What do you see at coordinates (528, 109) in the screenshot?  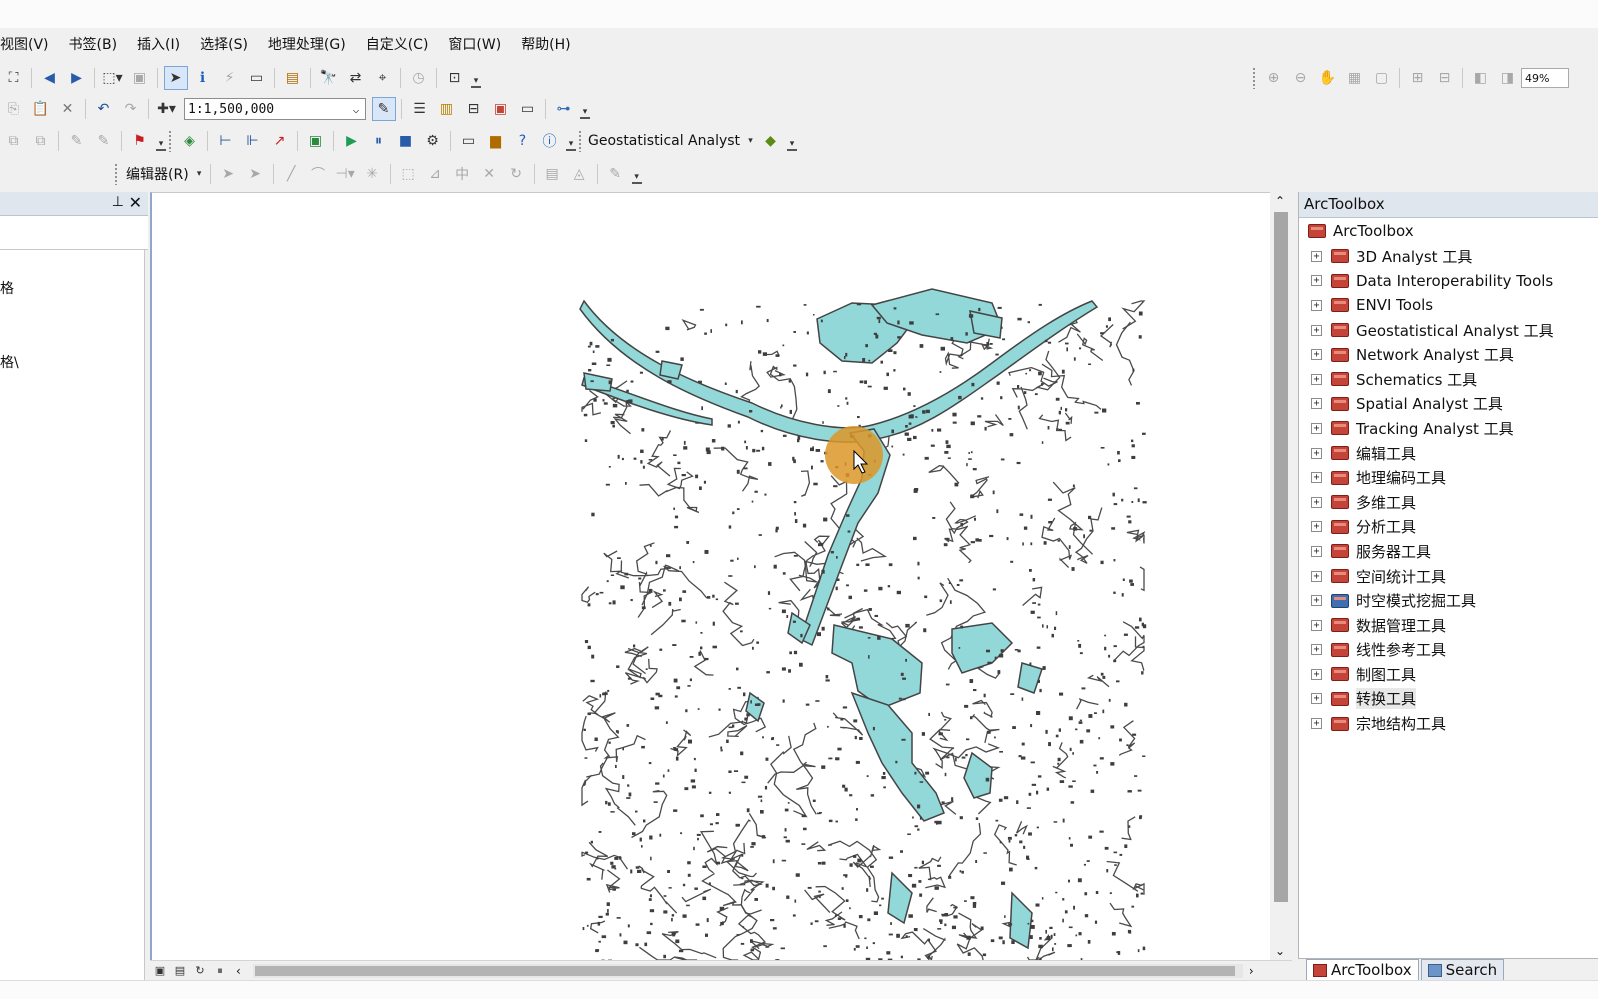 I see `python-window-icon: ▭` at bounding box center [528, 109].